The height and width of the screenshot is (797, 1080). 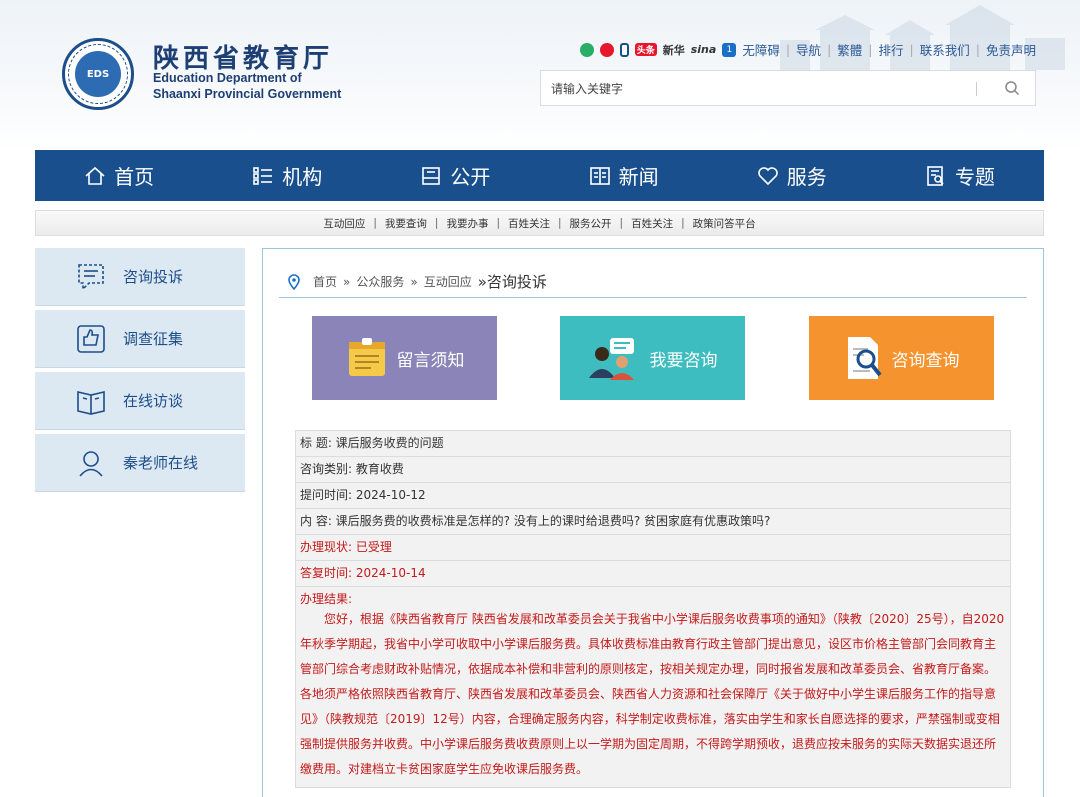 What do you see at coordinates (529, 223) in the screenshot?
I see `subnav-public-concern: 百姓关注` at bounding box center [529, 223].